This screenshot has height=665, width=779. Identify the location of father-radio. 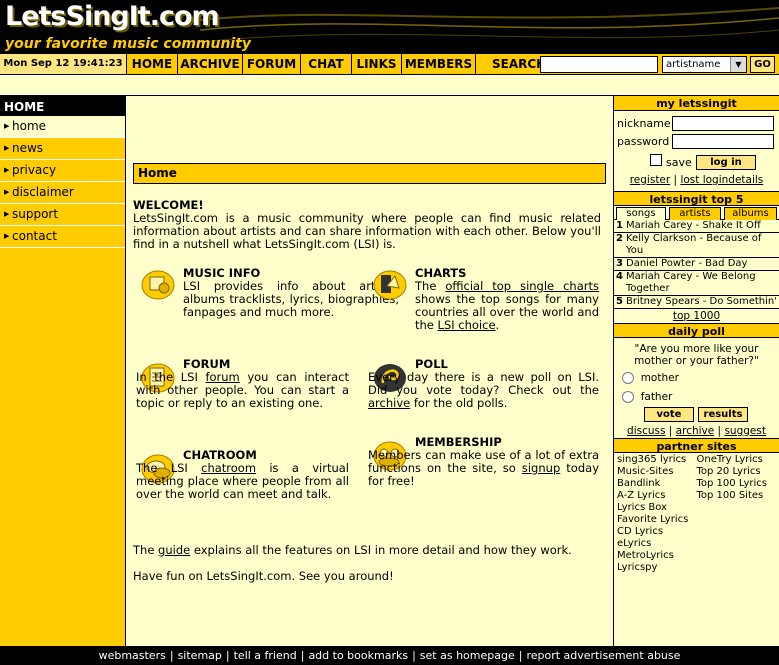
(628, 397).